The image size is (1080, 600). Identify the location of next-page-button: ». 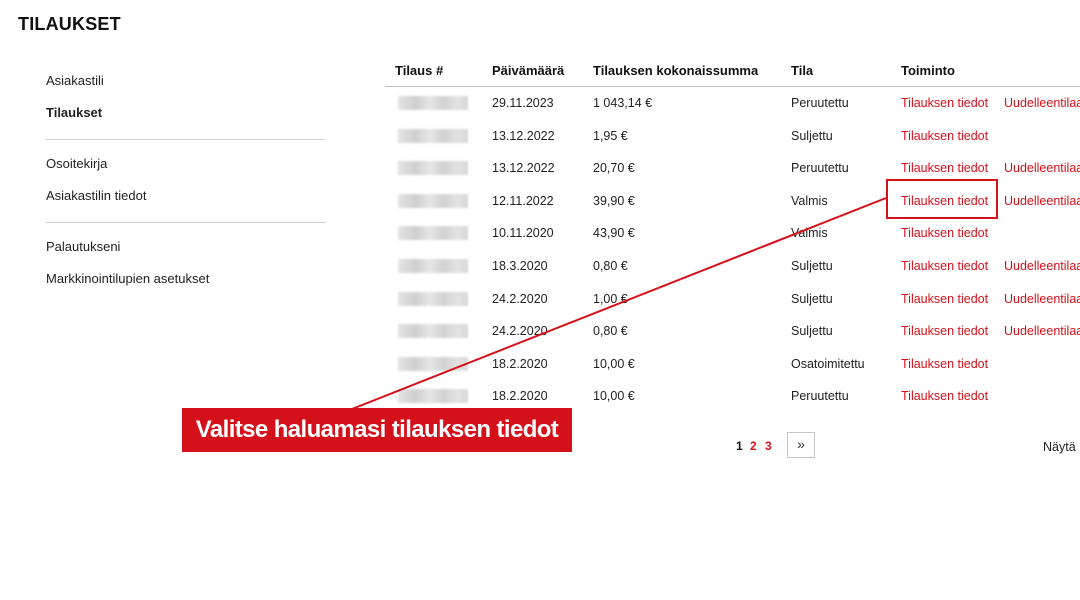
(801, 445).